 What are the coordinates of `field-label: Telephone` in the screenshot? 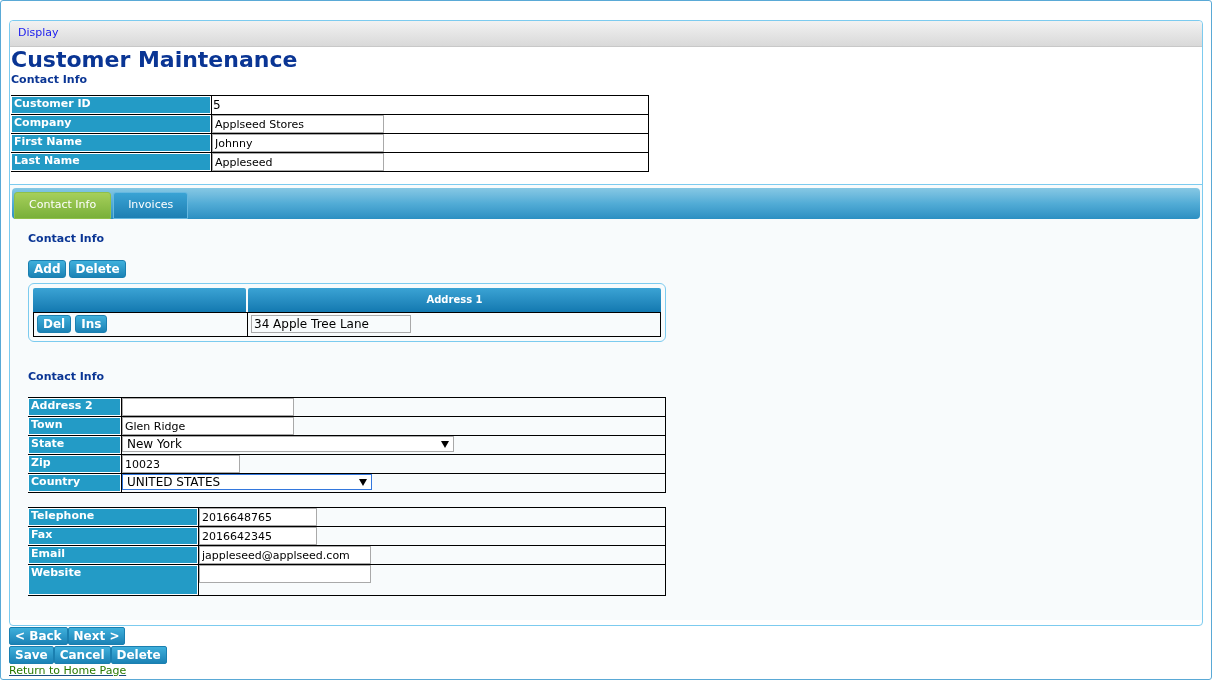 It's located at (113, 517).